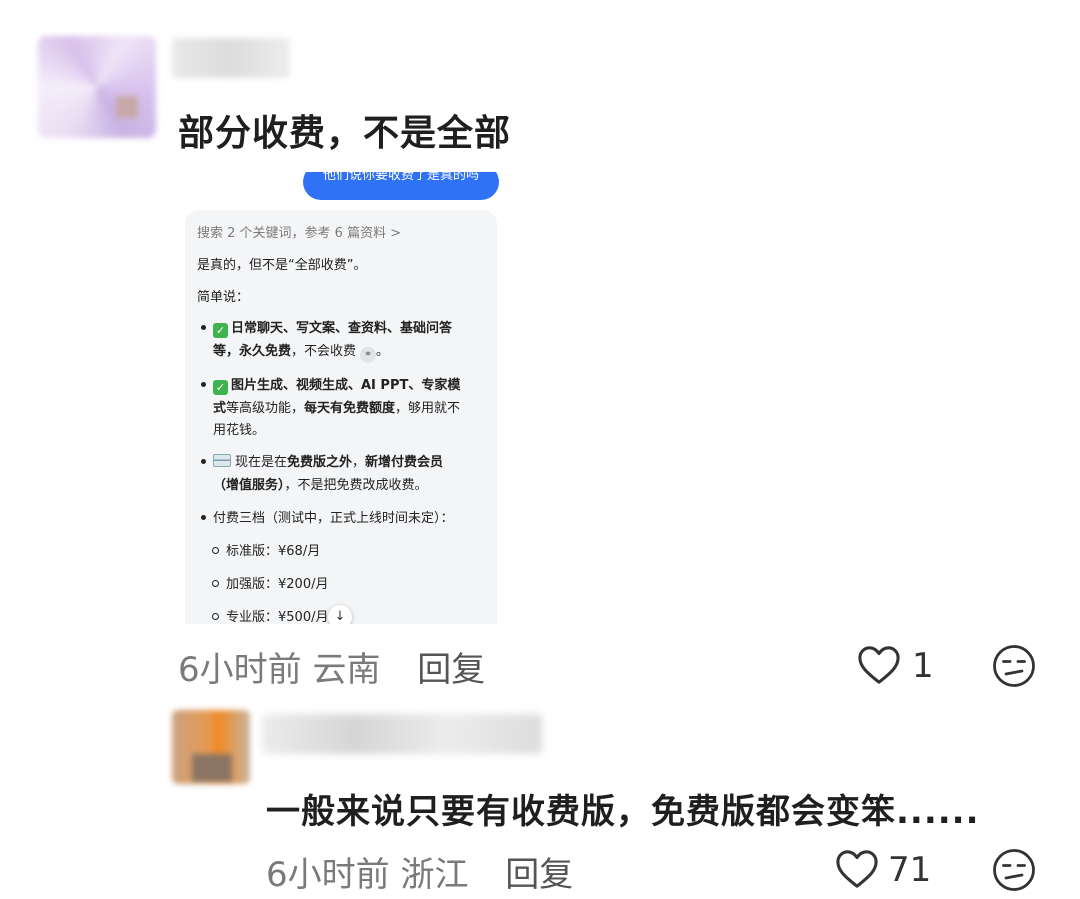  I want to click on comment-meta: 6小时前 云南 回复, so click(331, 666).